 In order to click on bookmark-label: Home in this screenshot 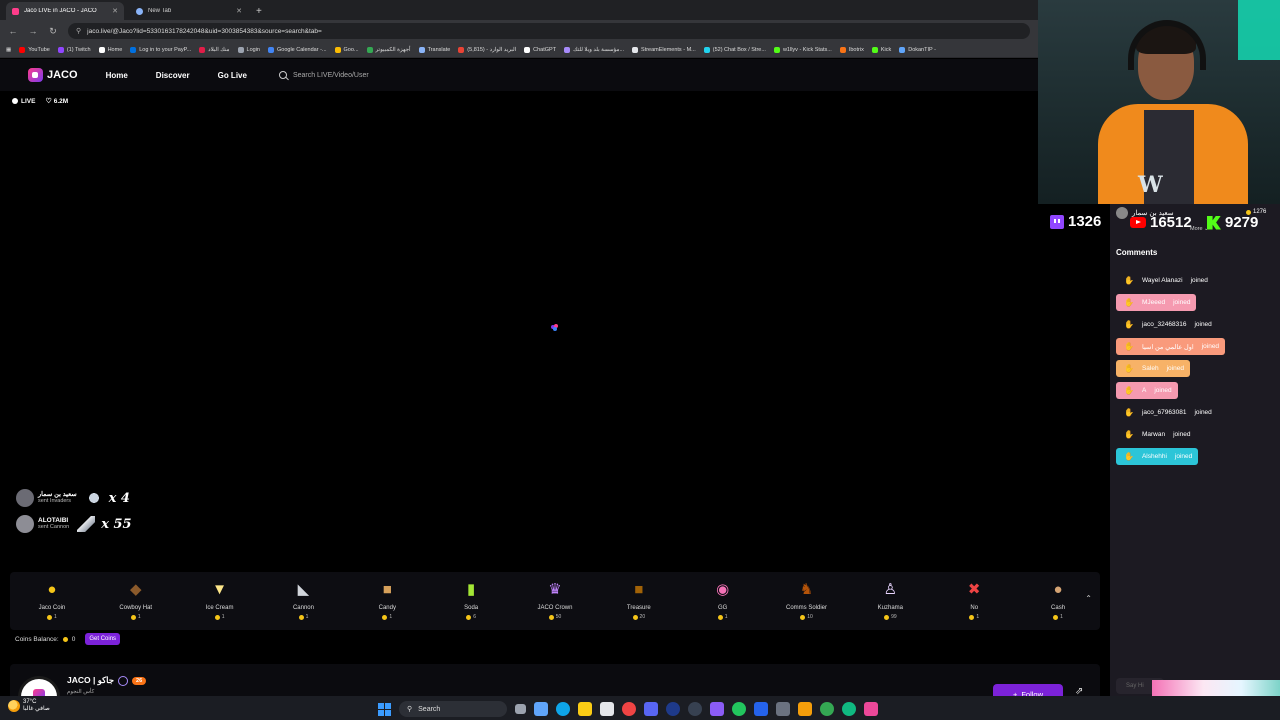, I will do `click(115, 49)`.